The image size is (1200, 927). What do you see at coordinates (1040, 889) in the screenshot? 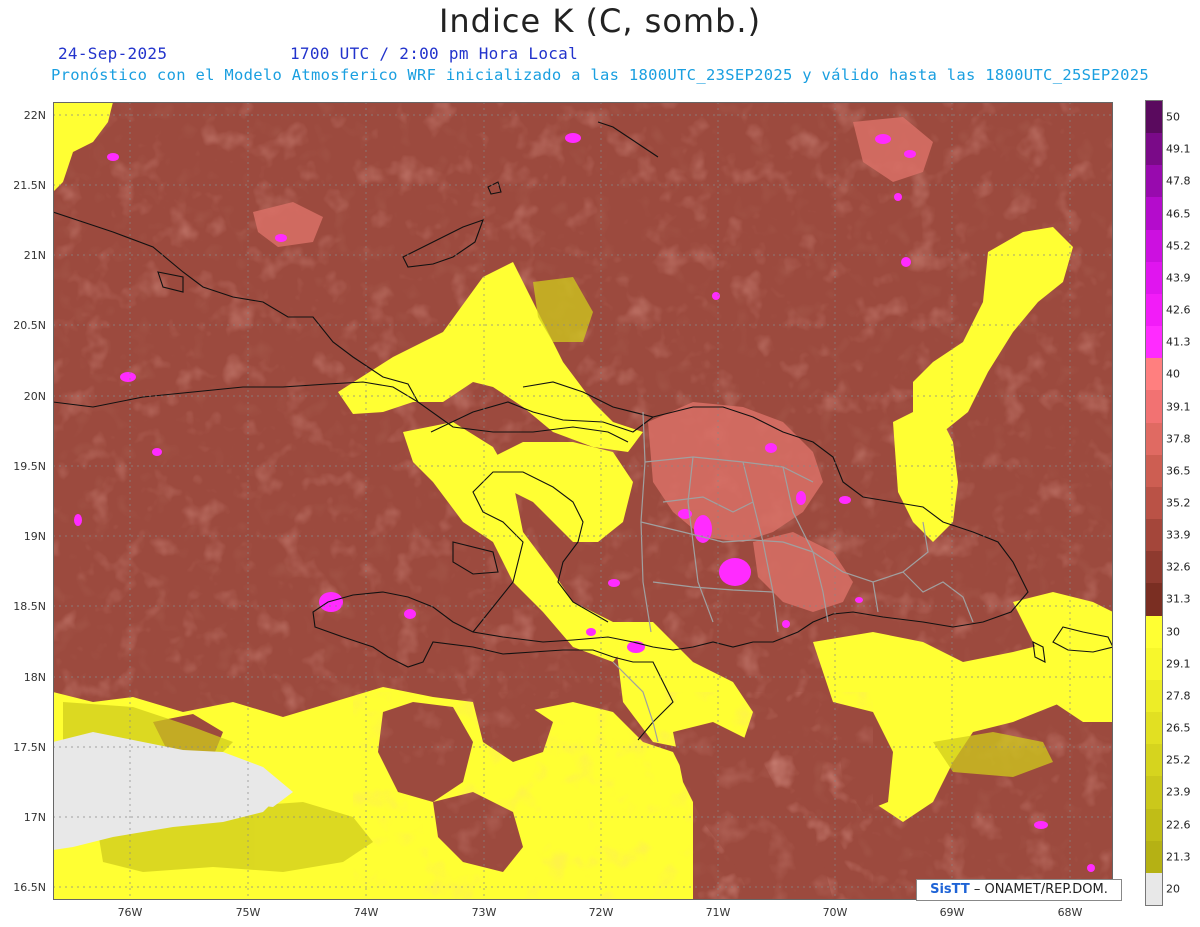
I see `credit-text: – ONAMET/REP.DOM.` at bounding box center [1040, 889].